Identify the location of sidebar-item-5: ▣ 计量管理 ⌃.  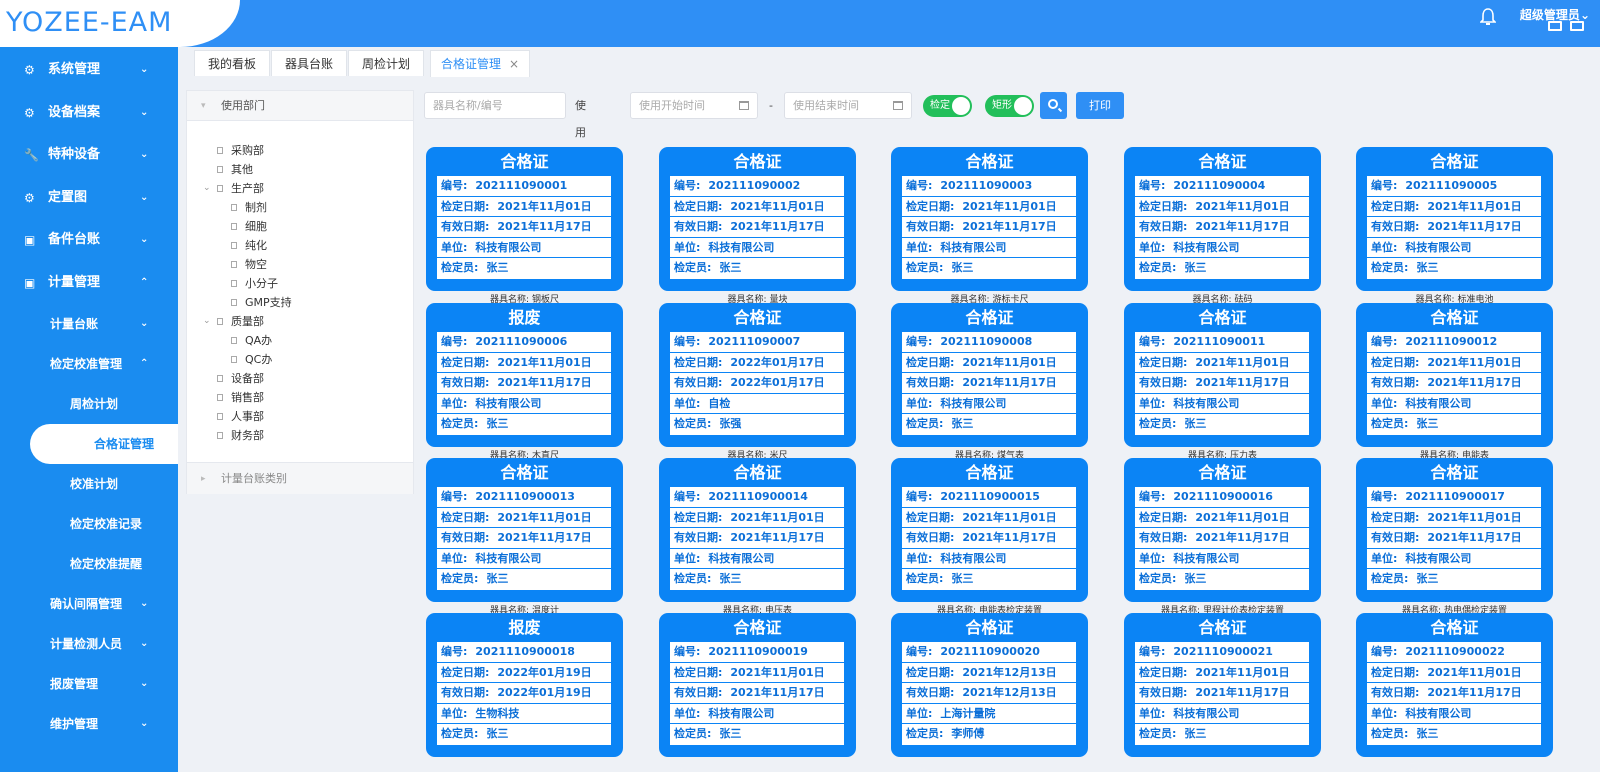
(89, 283).